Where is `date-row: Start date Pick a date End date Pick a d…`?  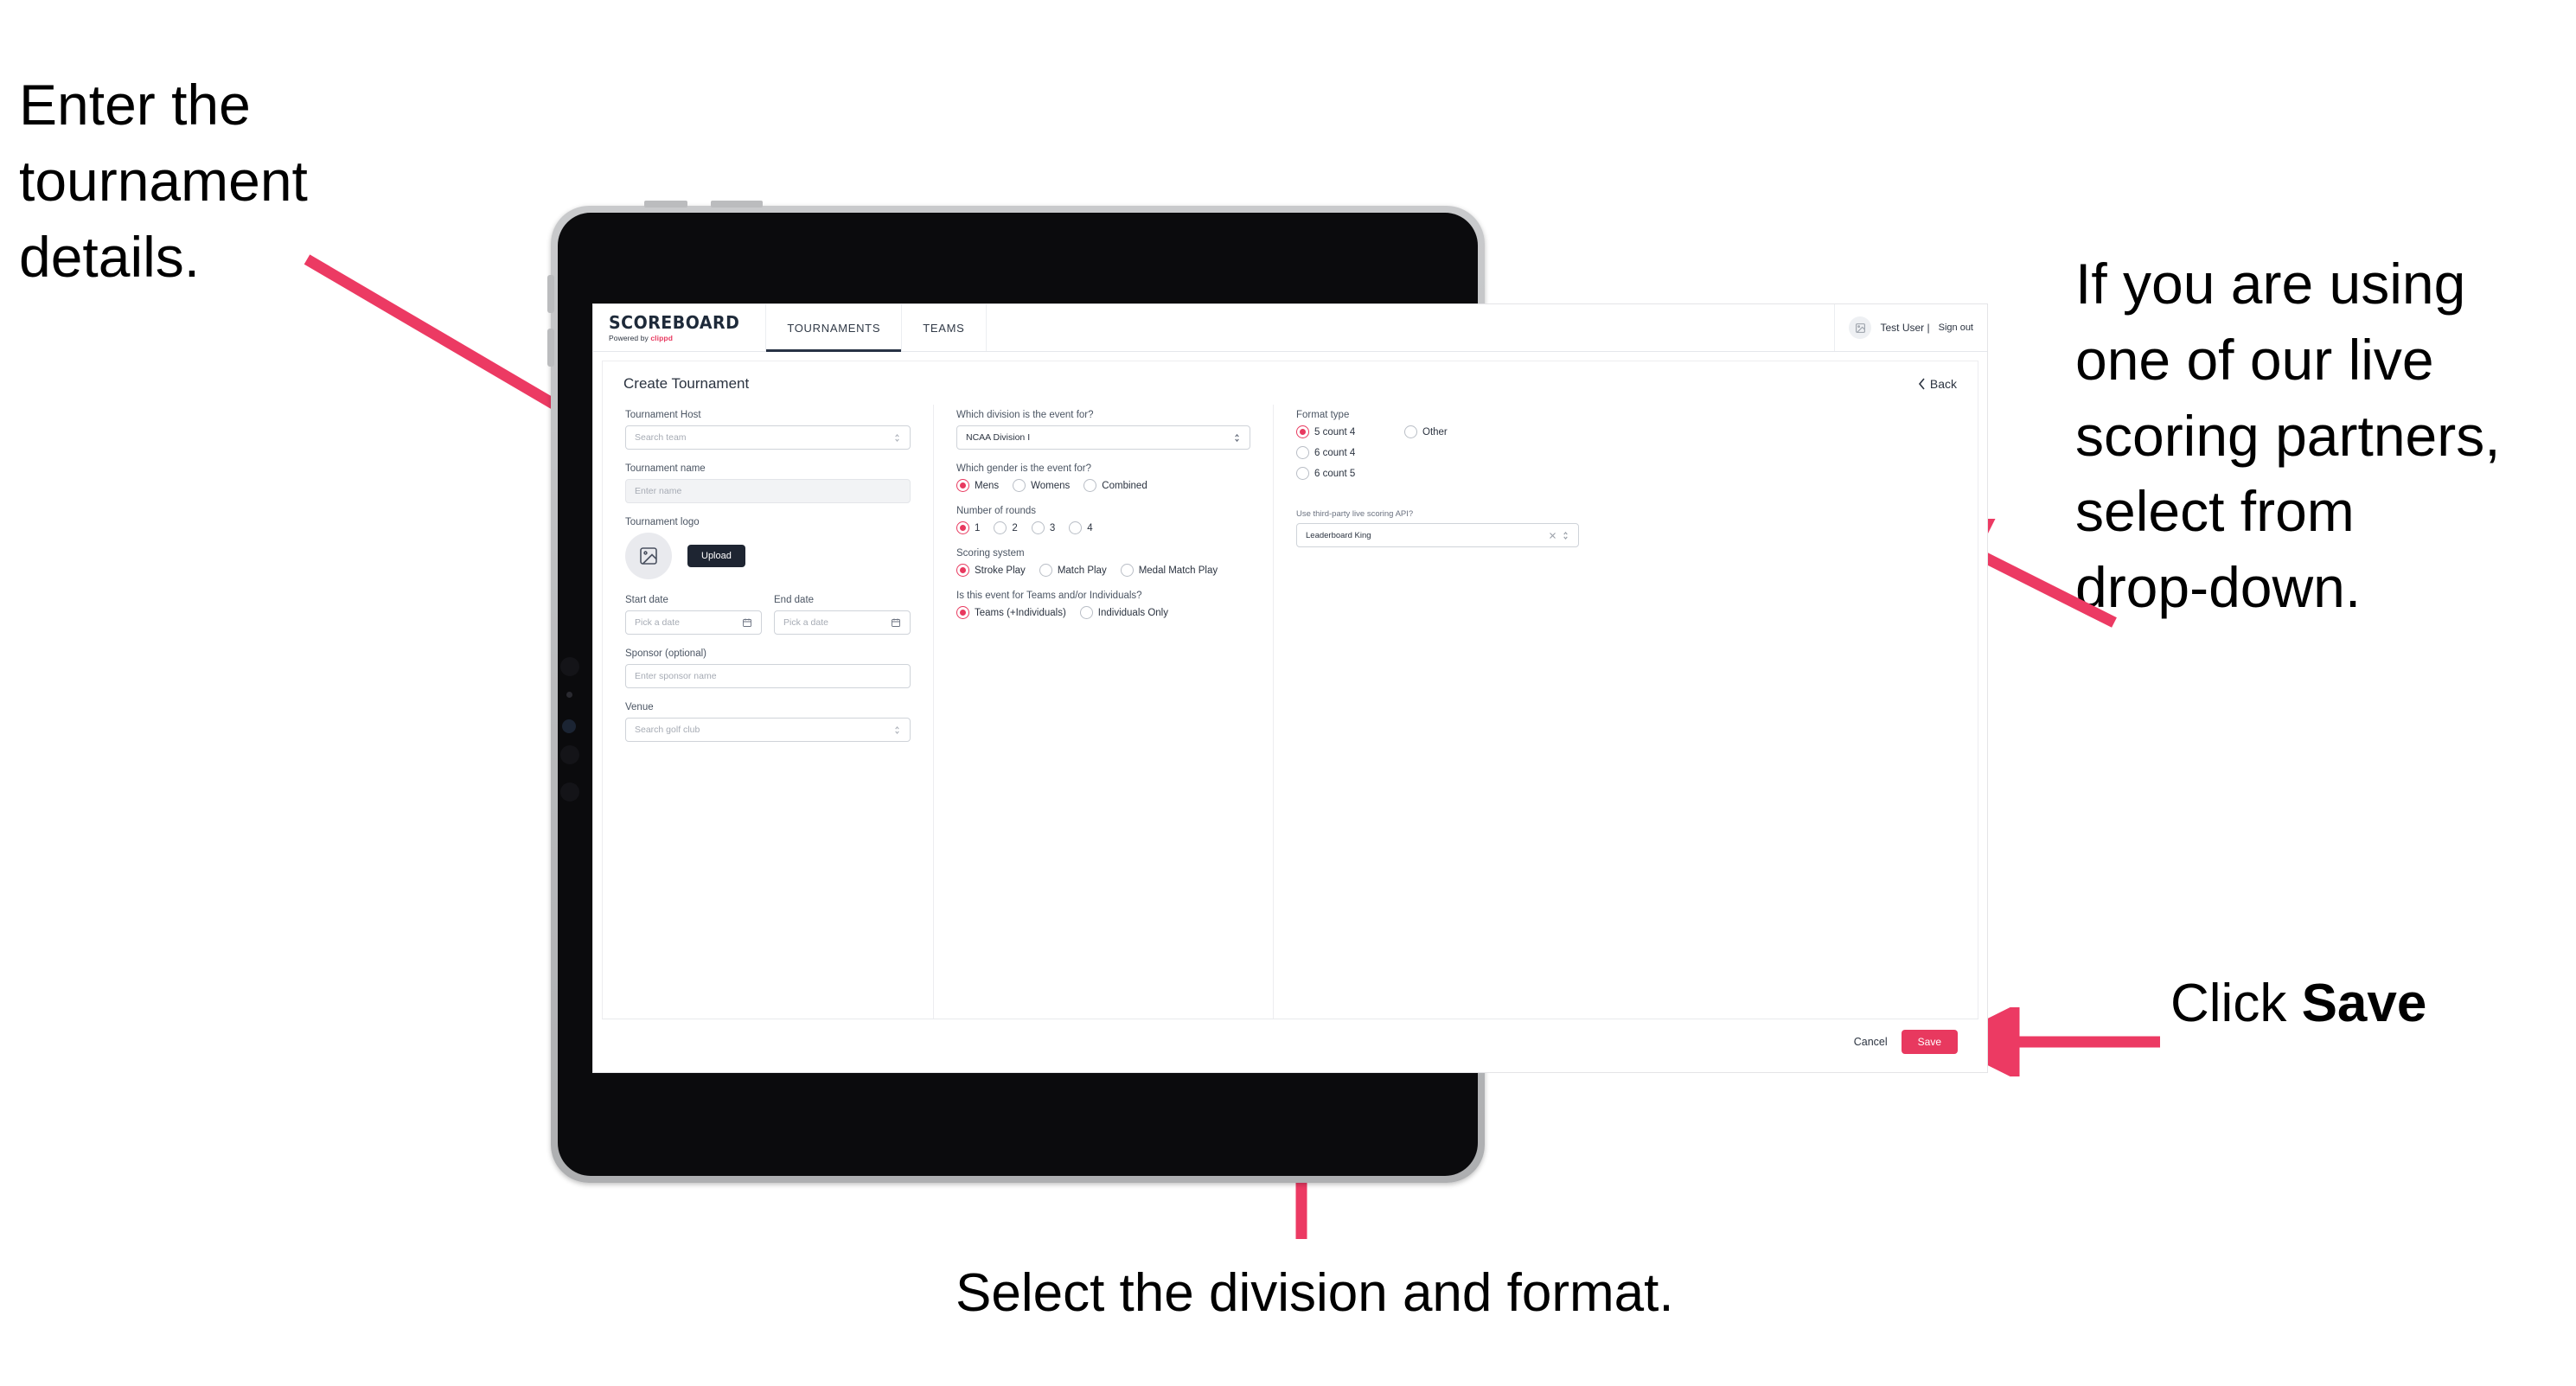 date-row: Start date Pick a date End date Pick a d… is located at coordinates (768, 615).